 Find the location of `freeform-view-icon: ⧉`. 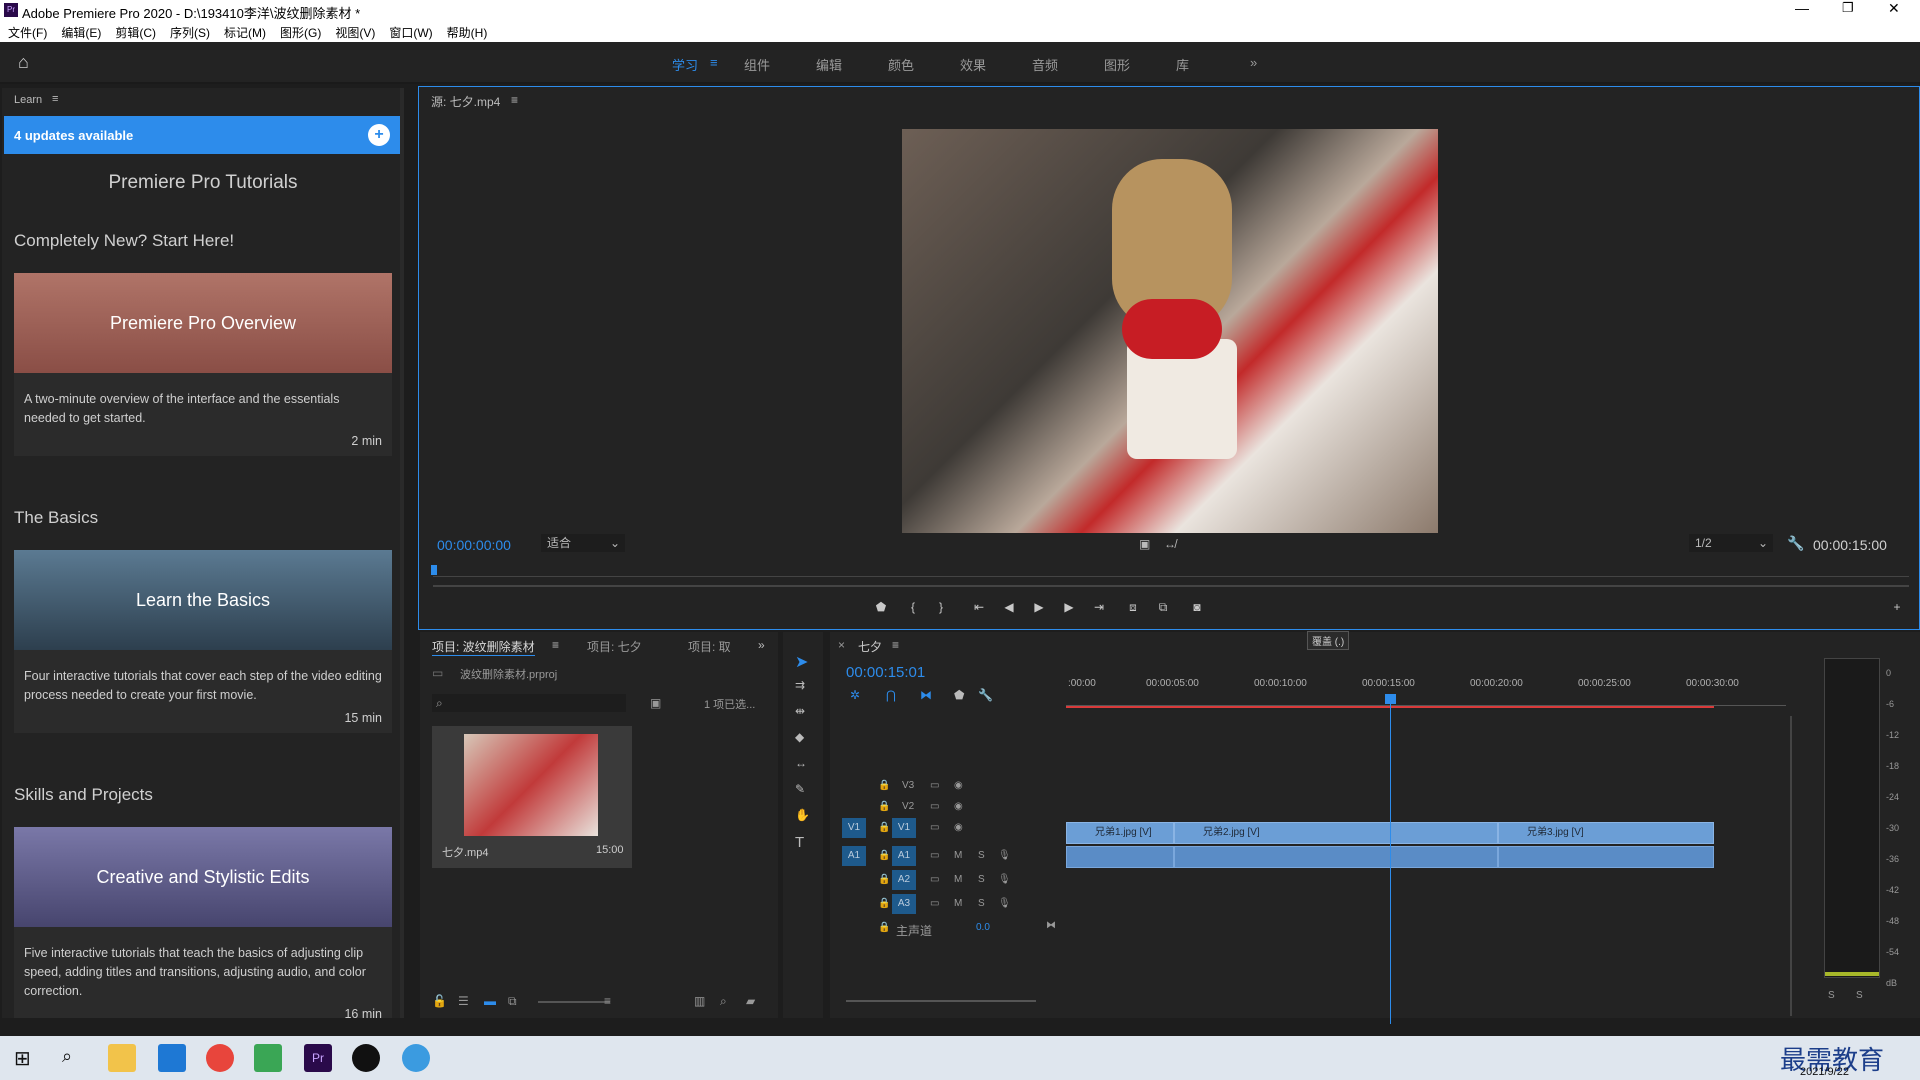

freeform-view-icon: ⧉ is located at coordinates (512, 1001).